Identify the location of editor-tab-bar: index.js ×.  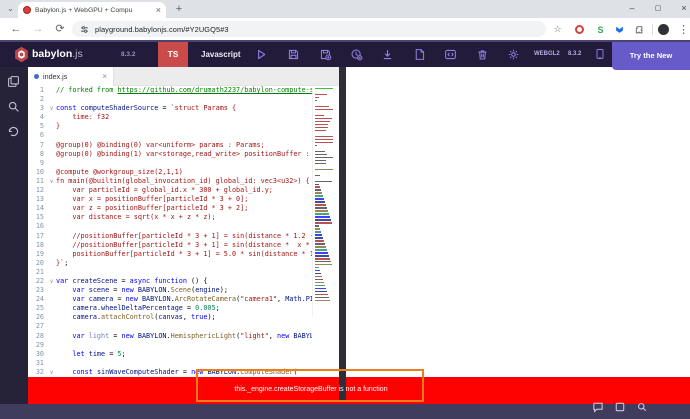
(186, 76).